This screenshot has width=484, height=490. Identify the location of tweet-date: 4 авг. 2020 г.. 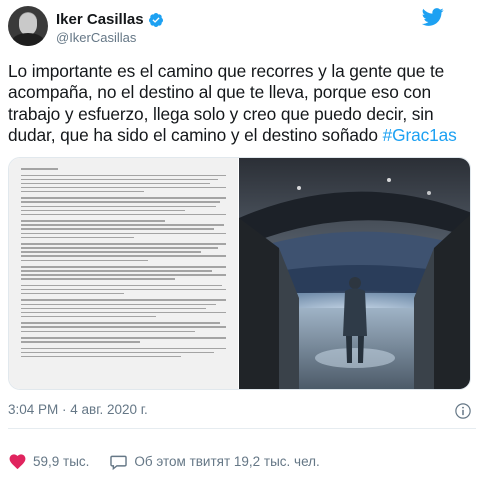
(109, 409).